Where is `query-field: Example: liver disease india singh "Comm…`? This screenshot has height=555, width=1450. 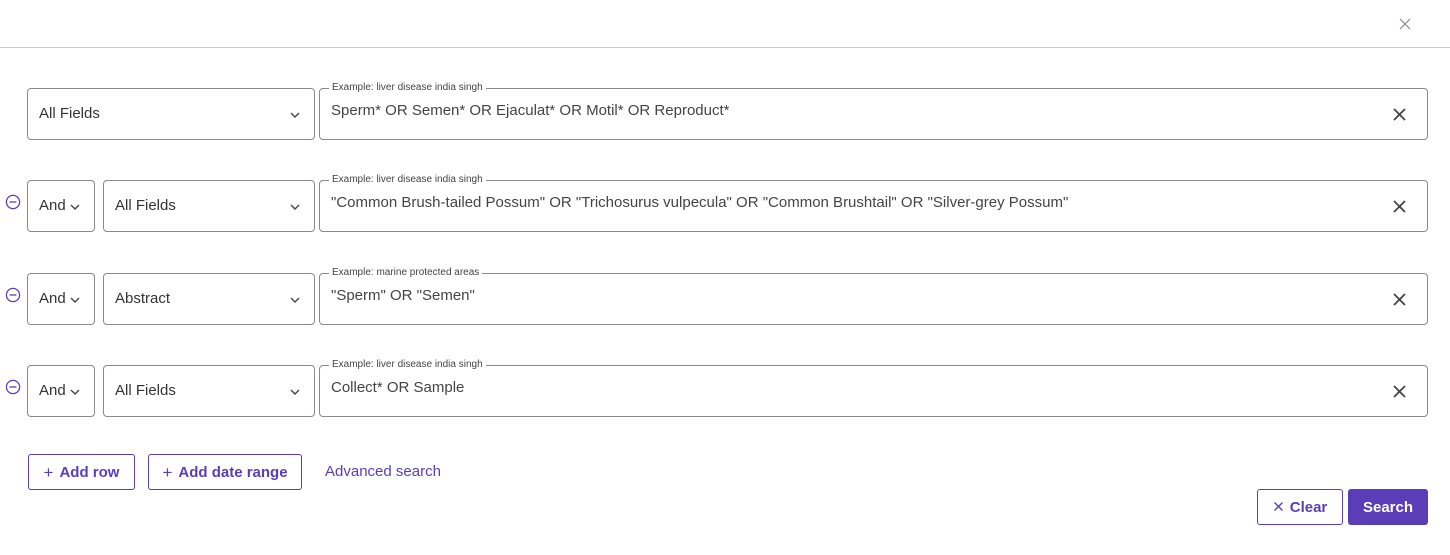
query-field: Example: liver disease india singh "Comm… is located at coordinates (873, 202).